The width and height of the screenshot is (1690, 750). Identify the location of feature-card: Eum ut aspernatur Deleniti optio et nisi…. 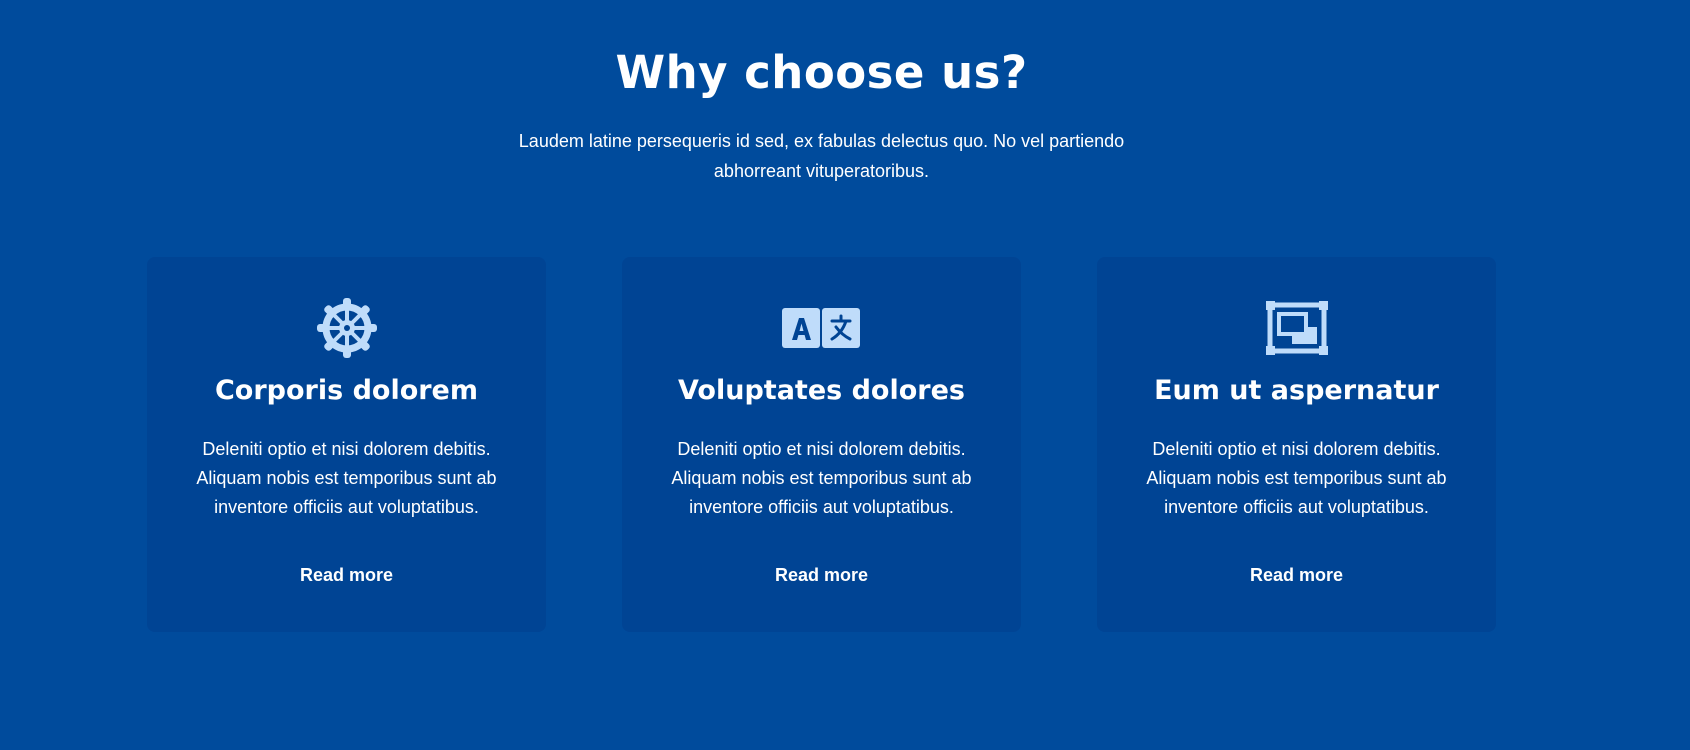
(1296, 444).